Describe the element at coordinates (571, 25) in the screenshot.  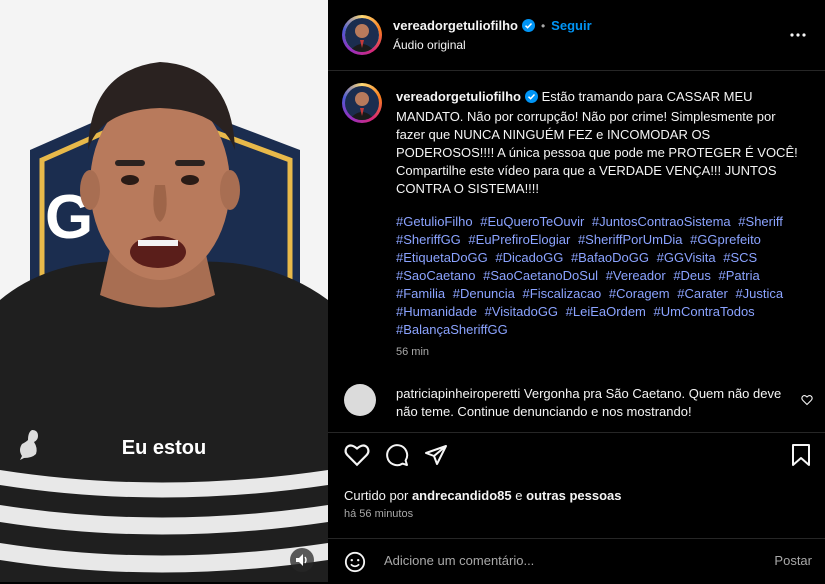
I see `follow-button: Seguir` at that location.